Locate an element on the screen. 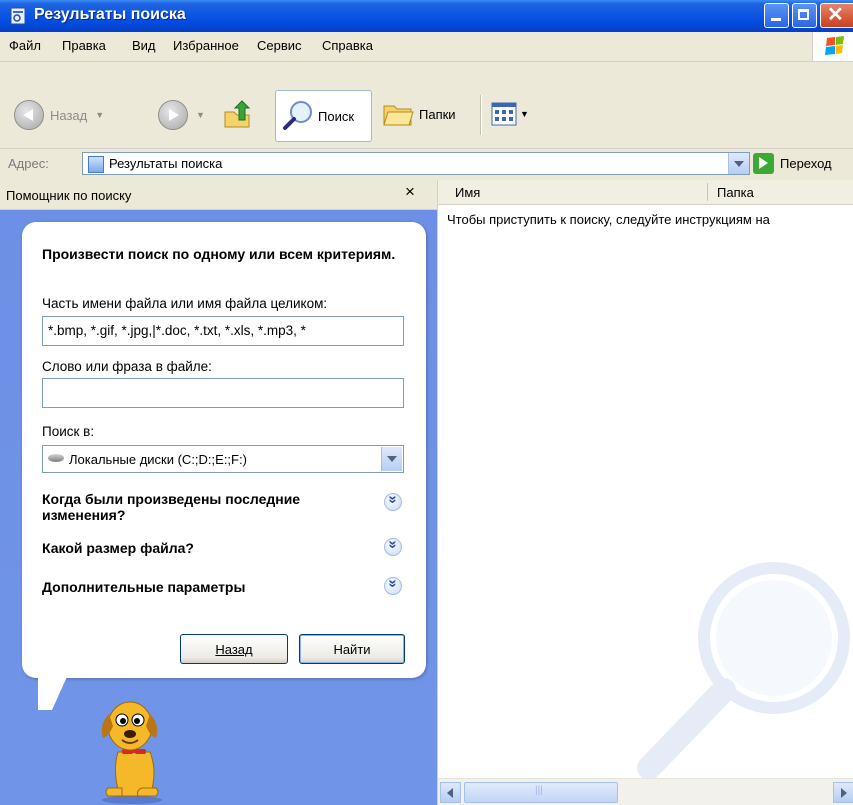 This screenshot has height=805, width=853. views-button: ▼ is located at coordinates (510, 114).